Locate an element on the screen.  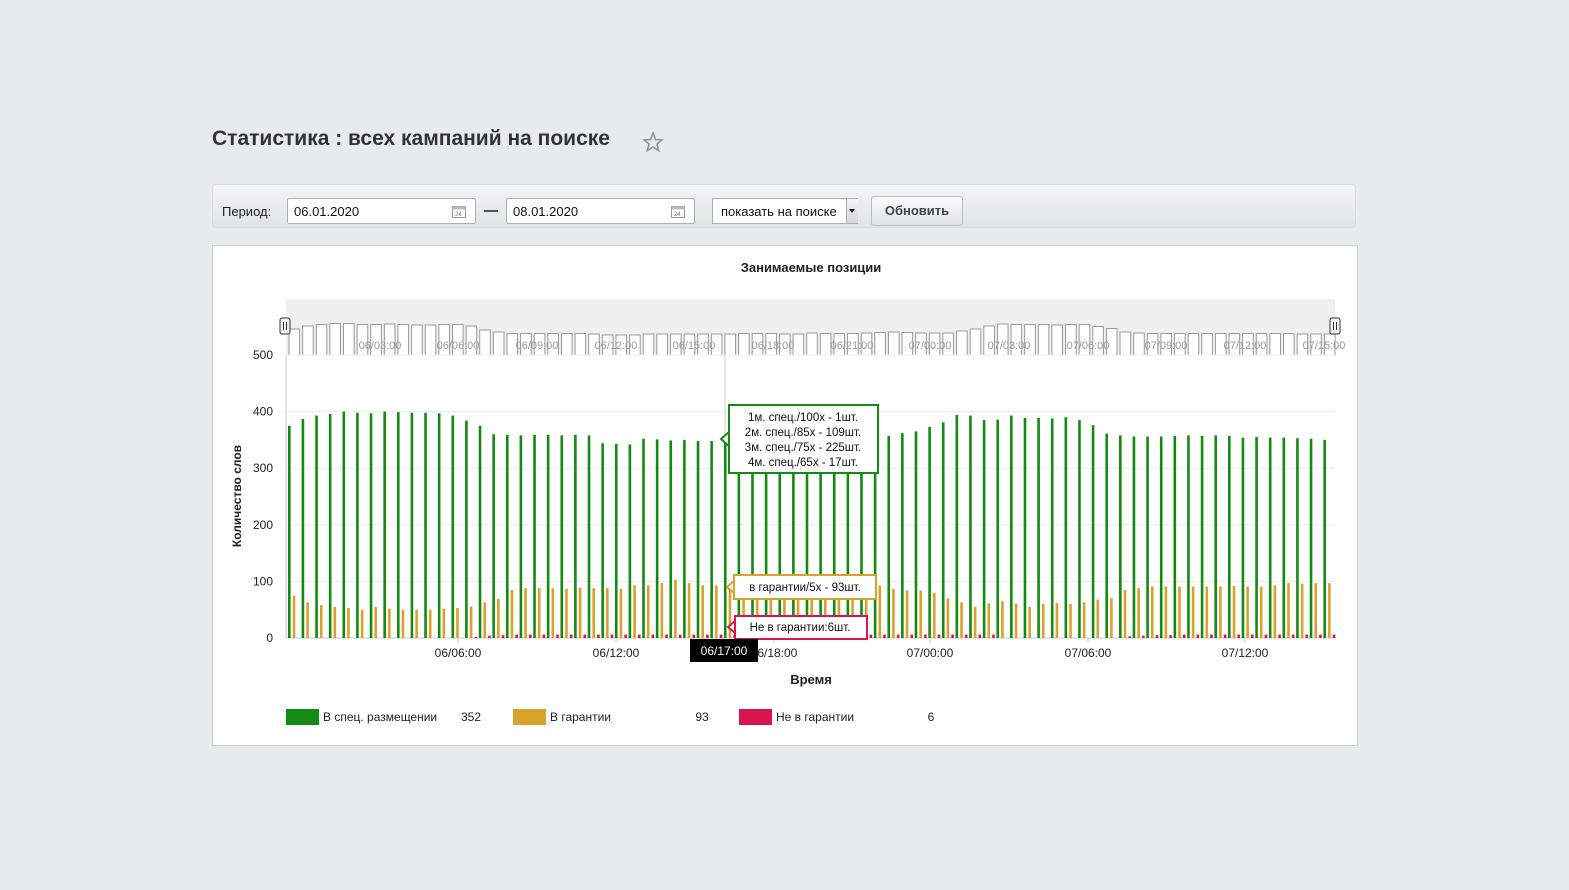
legend-item: Не в гарантии 6 is located at coordinates (837, 717).